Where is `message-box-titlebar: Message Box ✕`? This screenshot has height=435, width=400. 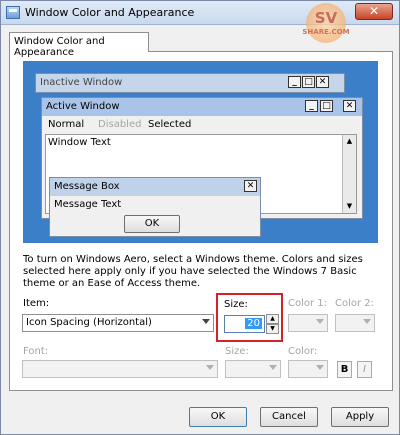 message-box-titlebar: Message Box ✕ is located at coordinates (155, 187).